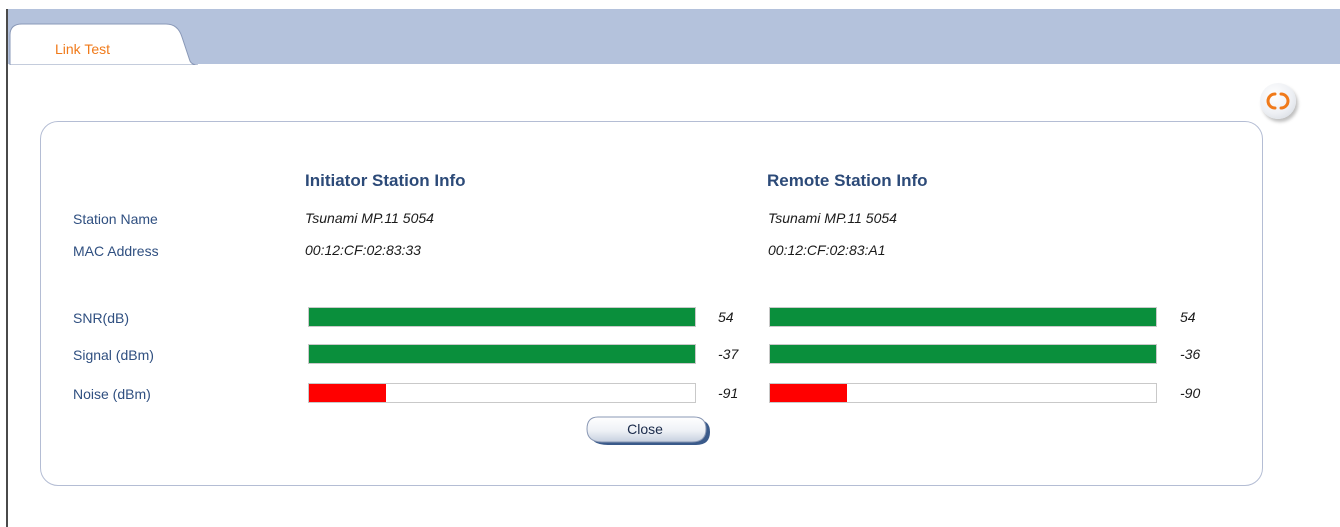 This screenshot has width=1340, height=527. I want to click on tab-strip, so click(674, 36).